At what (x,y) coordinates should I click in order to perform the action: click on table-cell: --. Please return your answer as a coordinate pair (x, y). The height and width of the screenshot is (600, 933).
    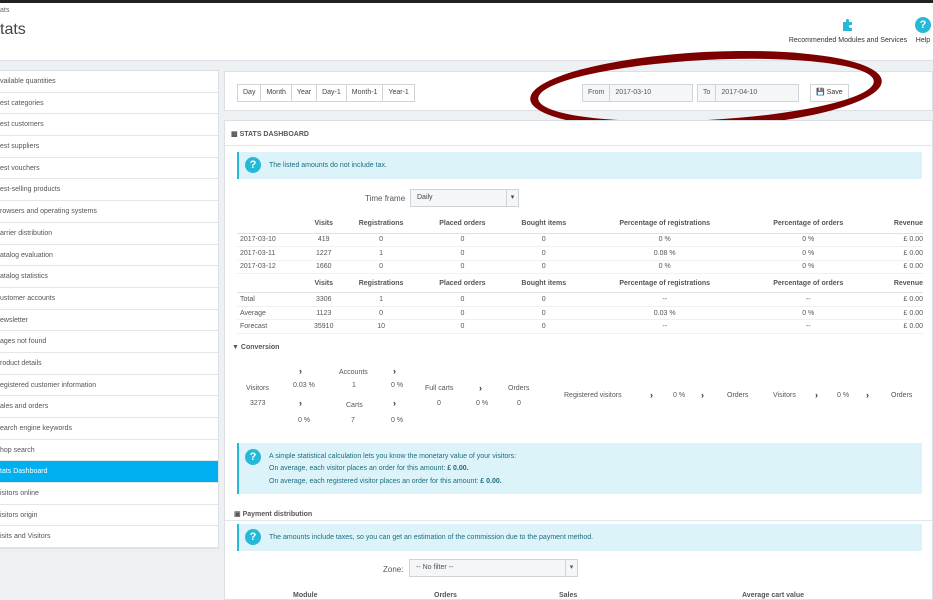
    Looking at the image, I should click on (808, 327).